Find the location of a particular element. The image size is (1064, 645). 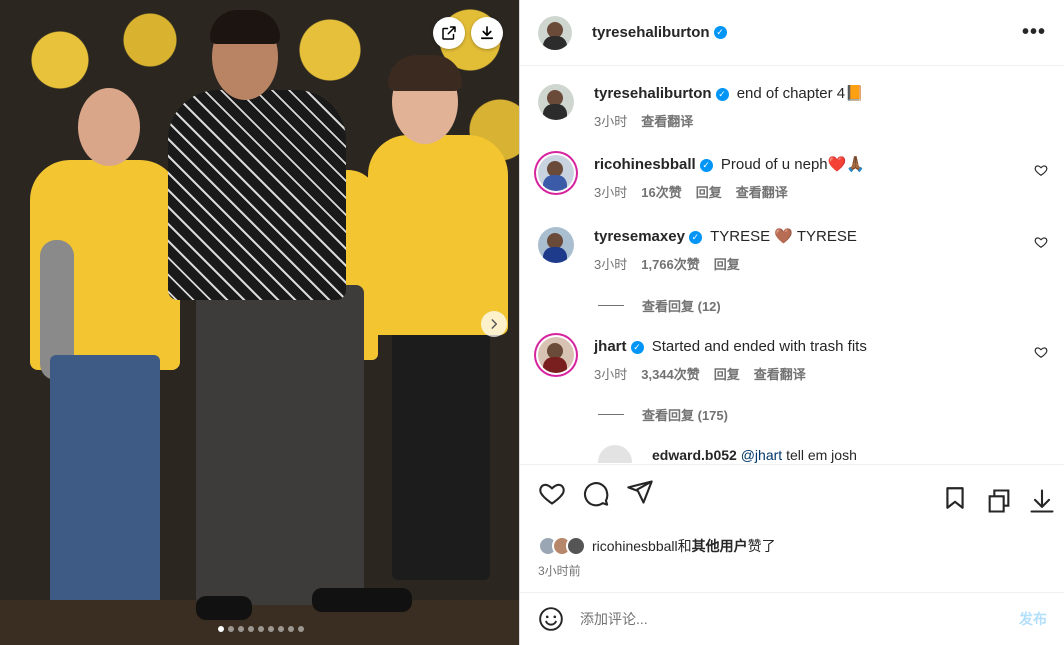

add-comment-bar: 发布 is located at coordinates (792, 618).